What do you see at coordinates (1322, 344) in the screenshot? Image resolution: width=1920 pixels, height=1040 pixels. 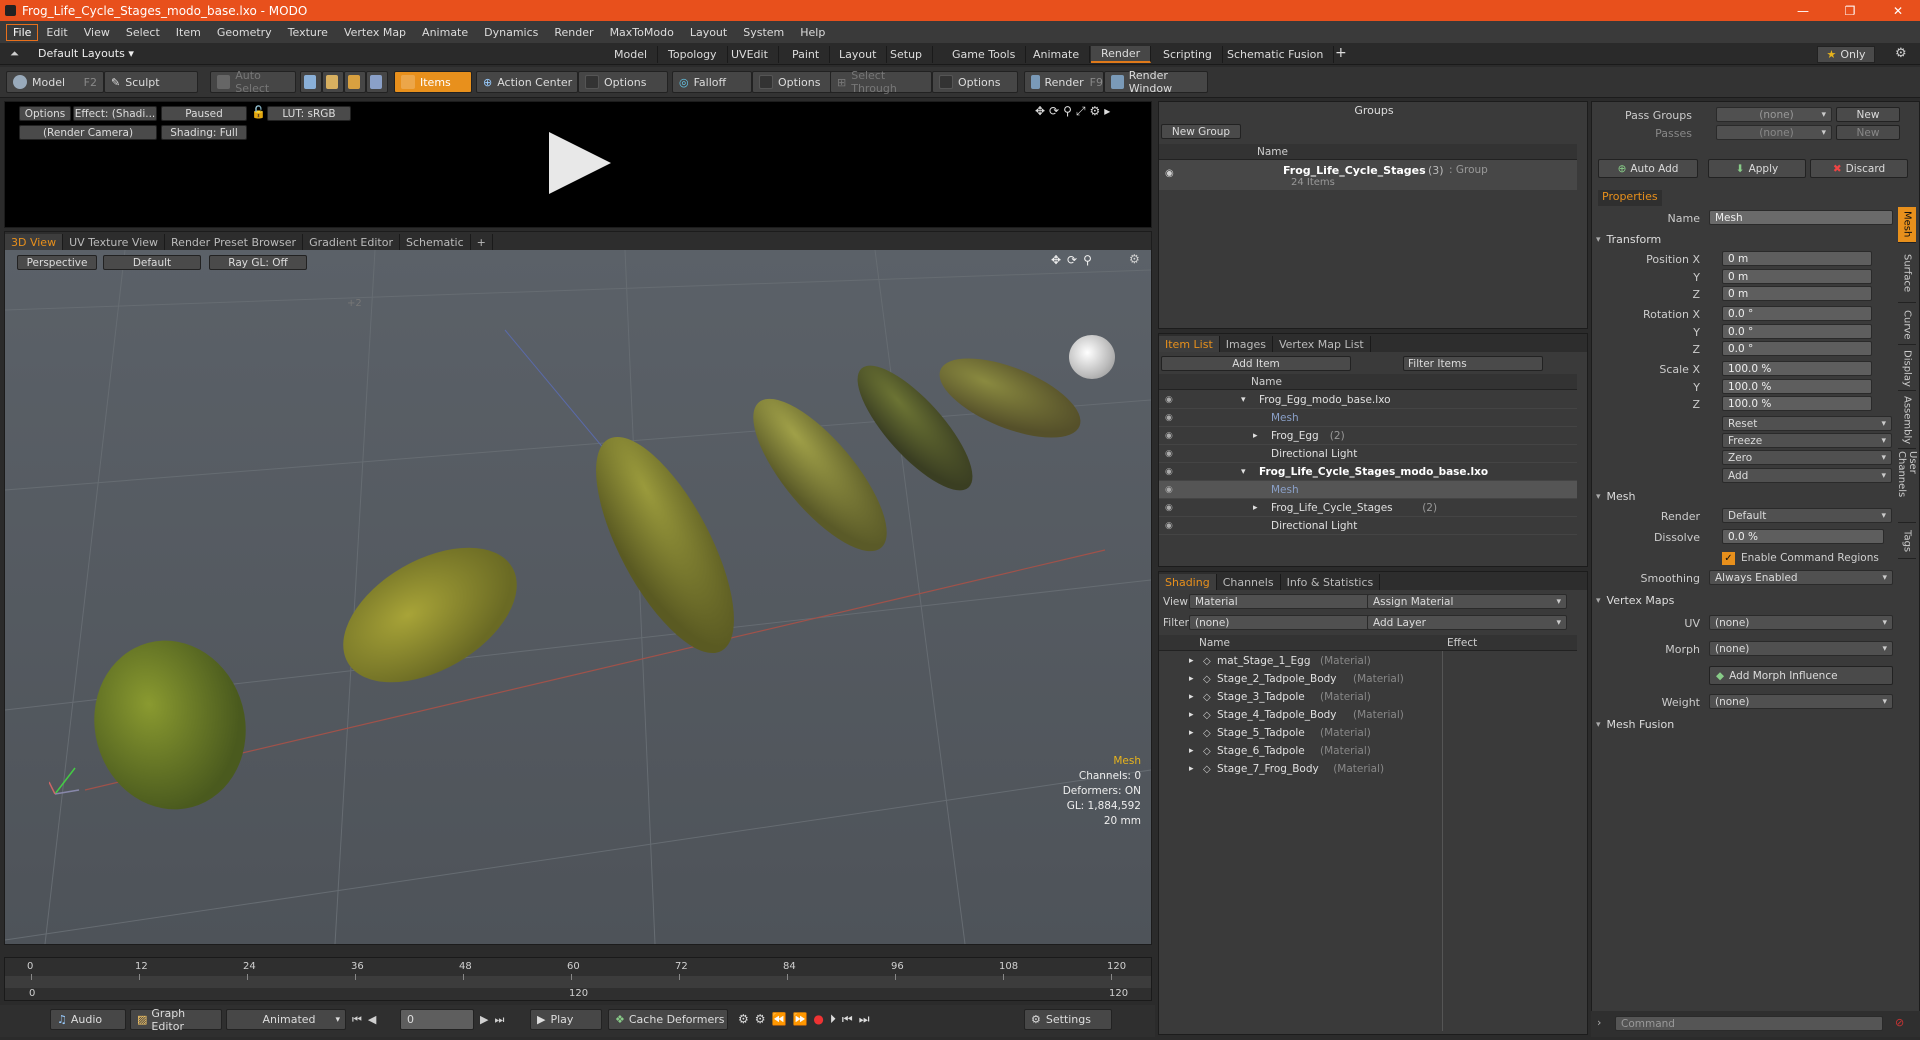 I see `tab-vertex-map-list: Vertex Map List` at bounding box center [1322, 344].